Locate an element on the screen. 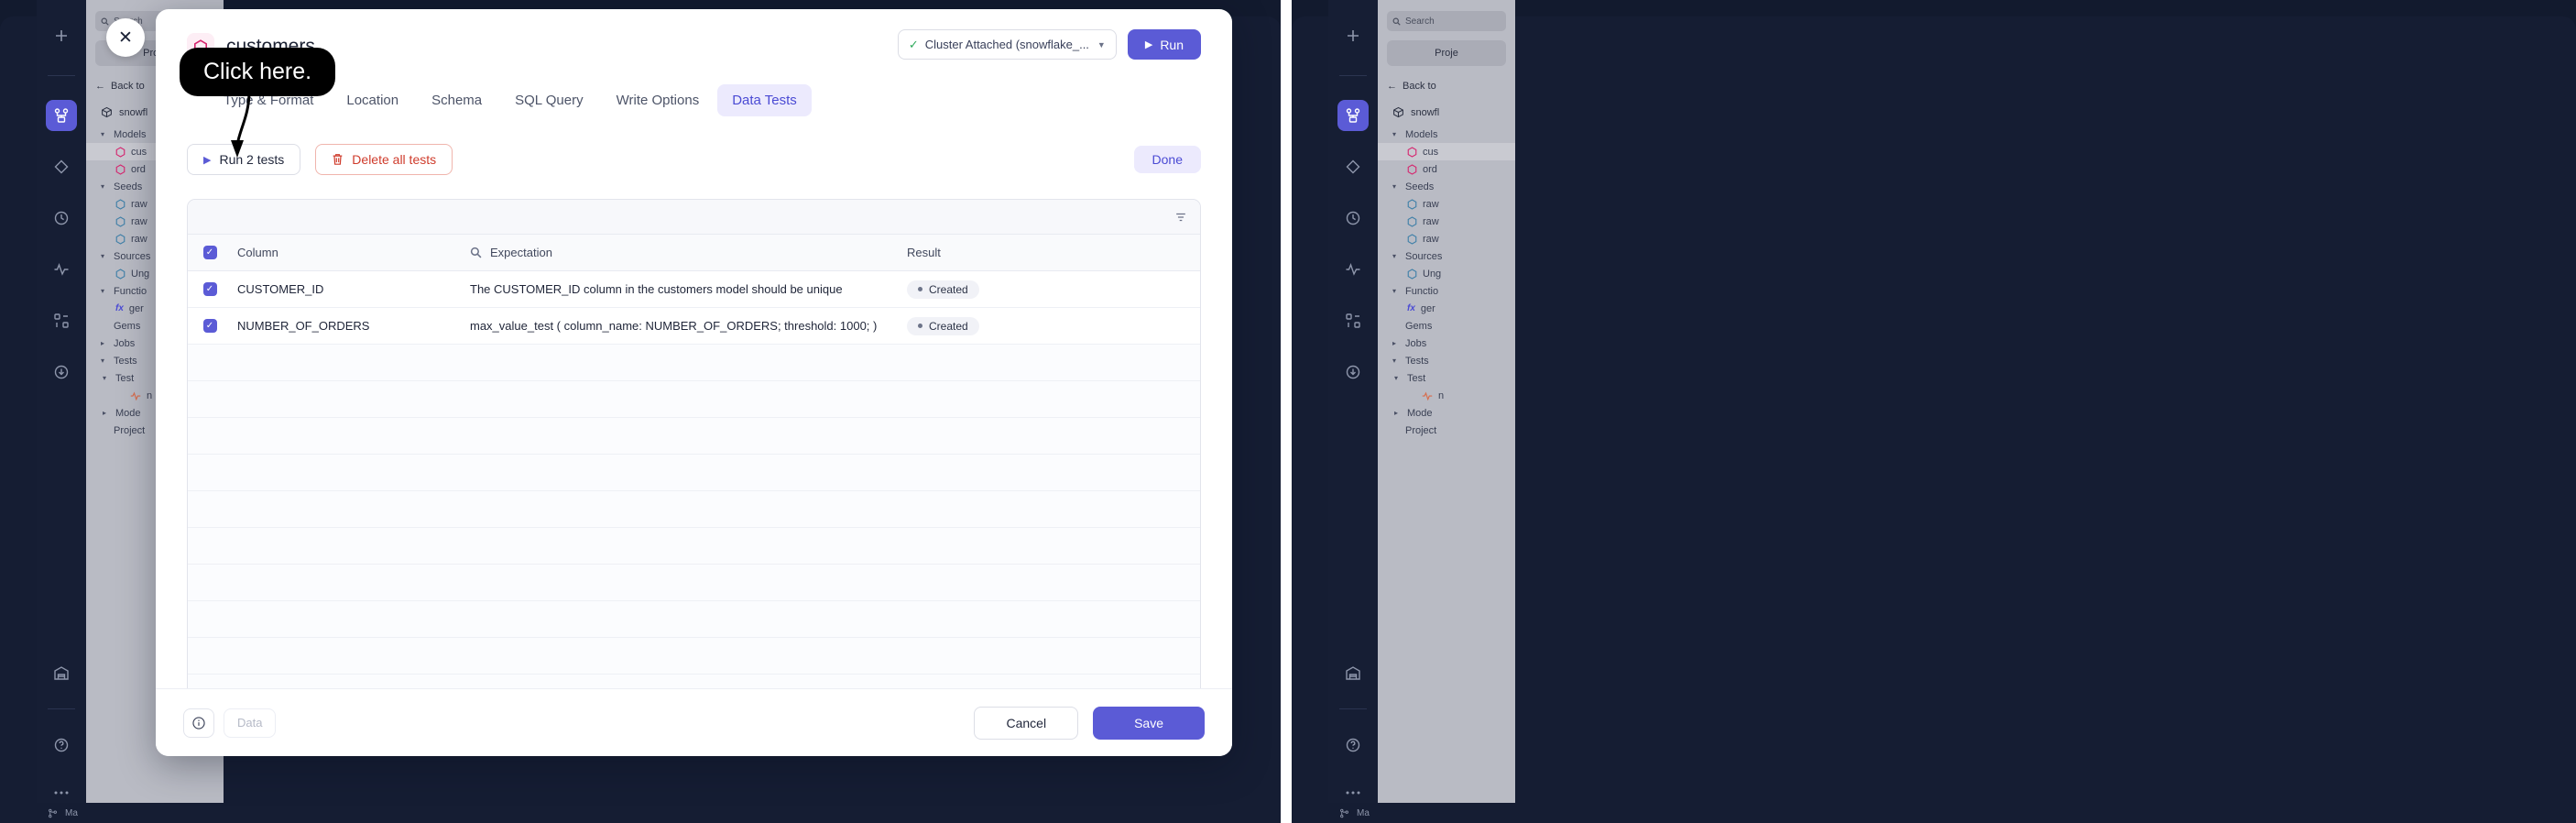 This screenshot has height=823, width=2576. project-selector: Proje is located at coordinates (1447, 53).